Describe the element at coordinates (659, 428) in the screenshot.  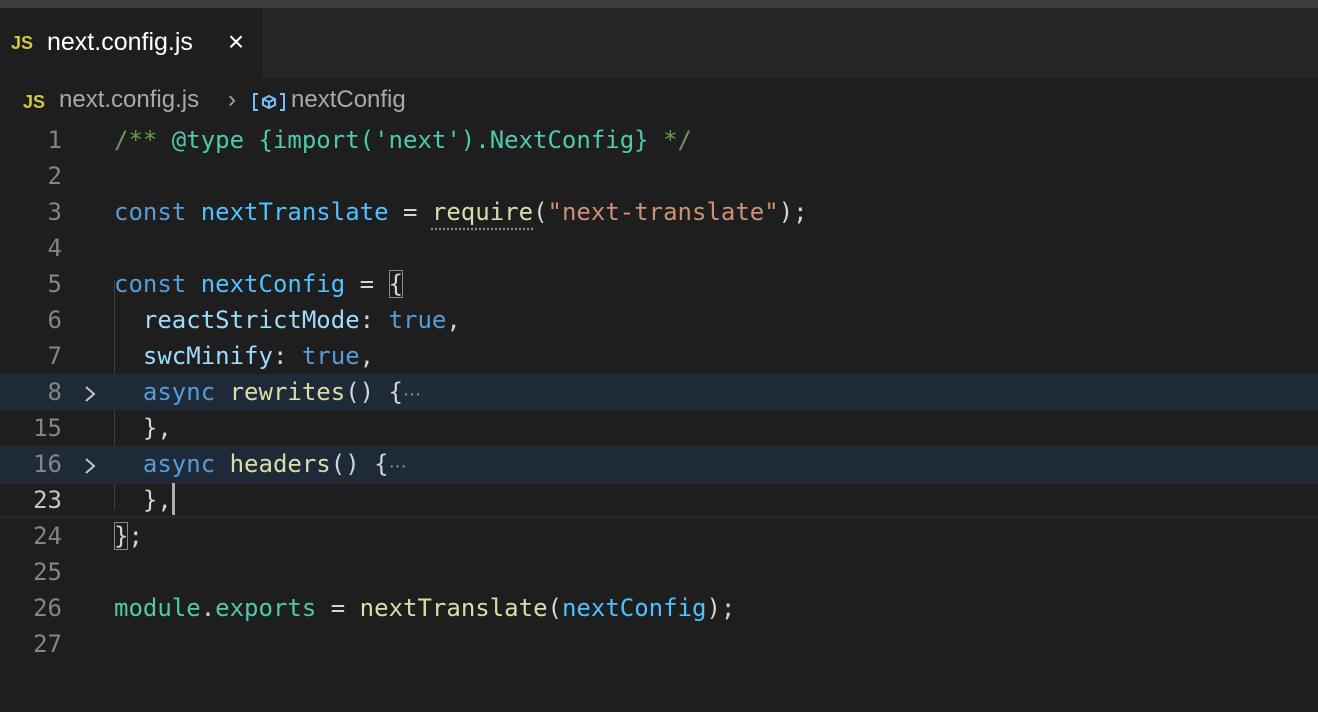
I see `code-line: 15 },` at that location.